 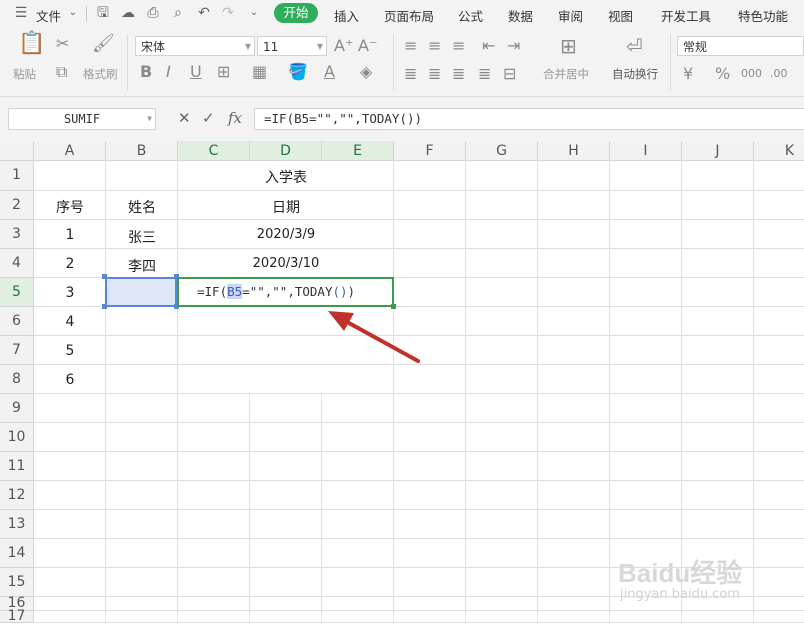 What do you see at coordinates (82, 119) in the screenshot?
I see `name-box: SUMIF ▼` at bounding box center [82, 119].